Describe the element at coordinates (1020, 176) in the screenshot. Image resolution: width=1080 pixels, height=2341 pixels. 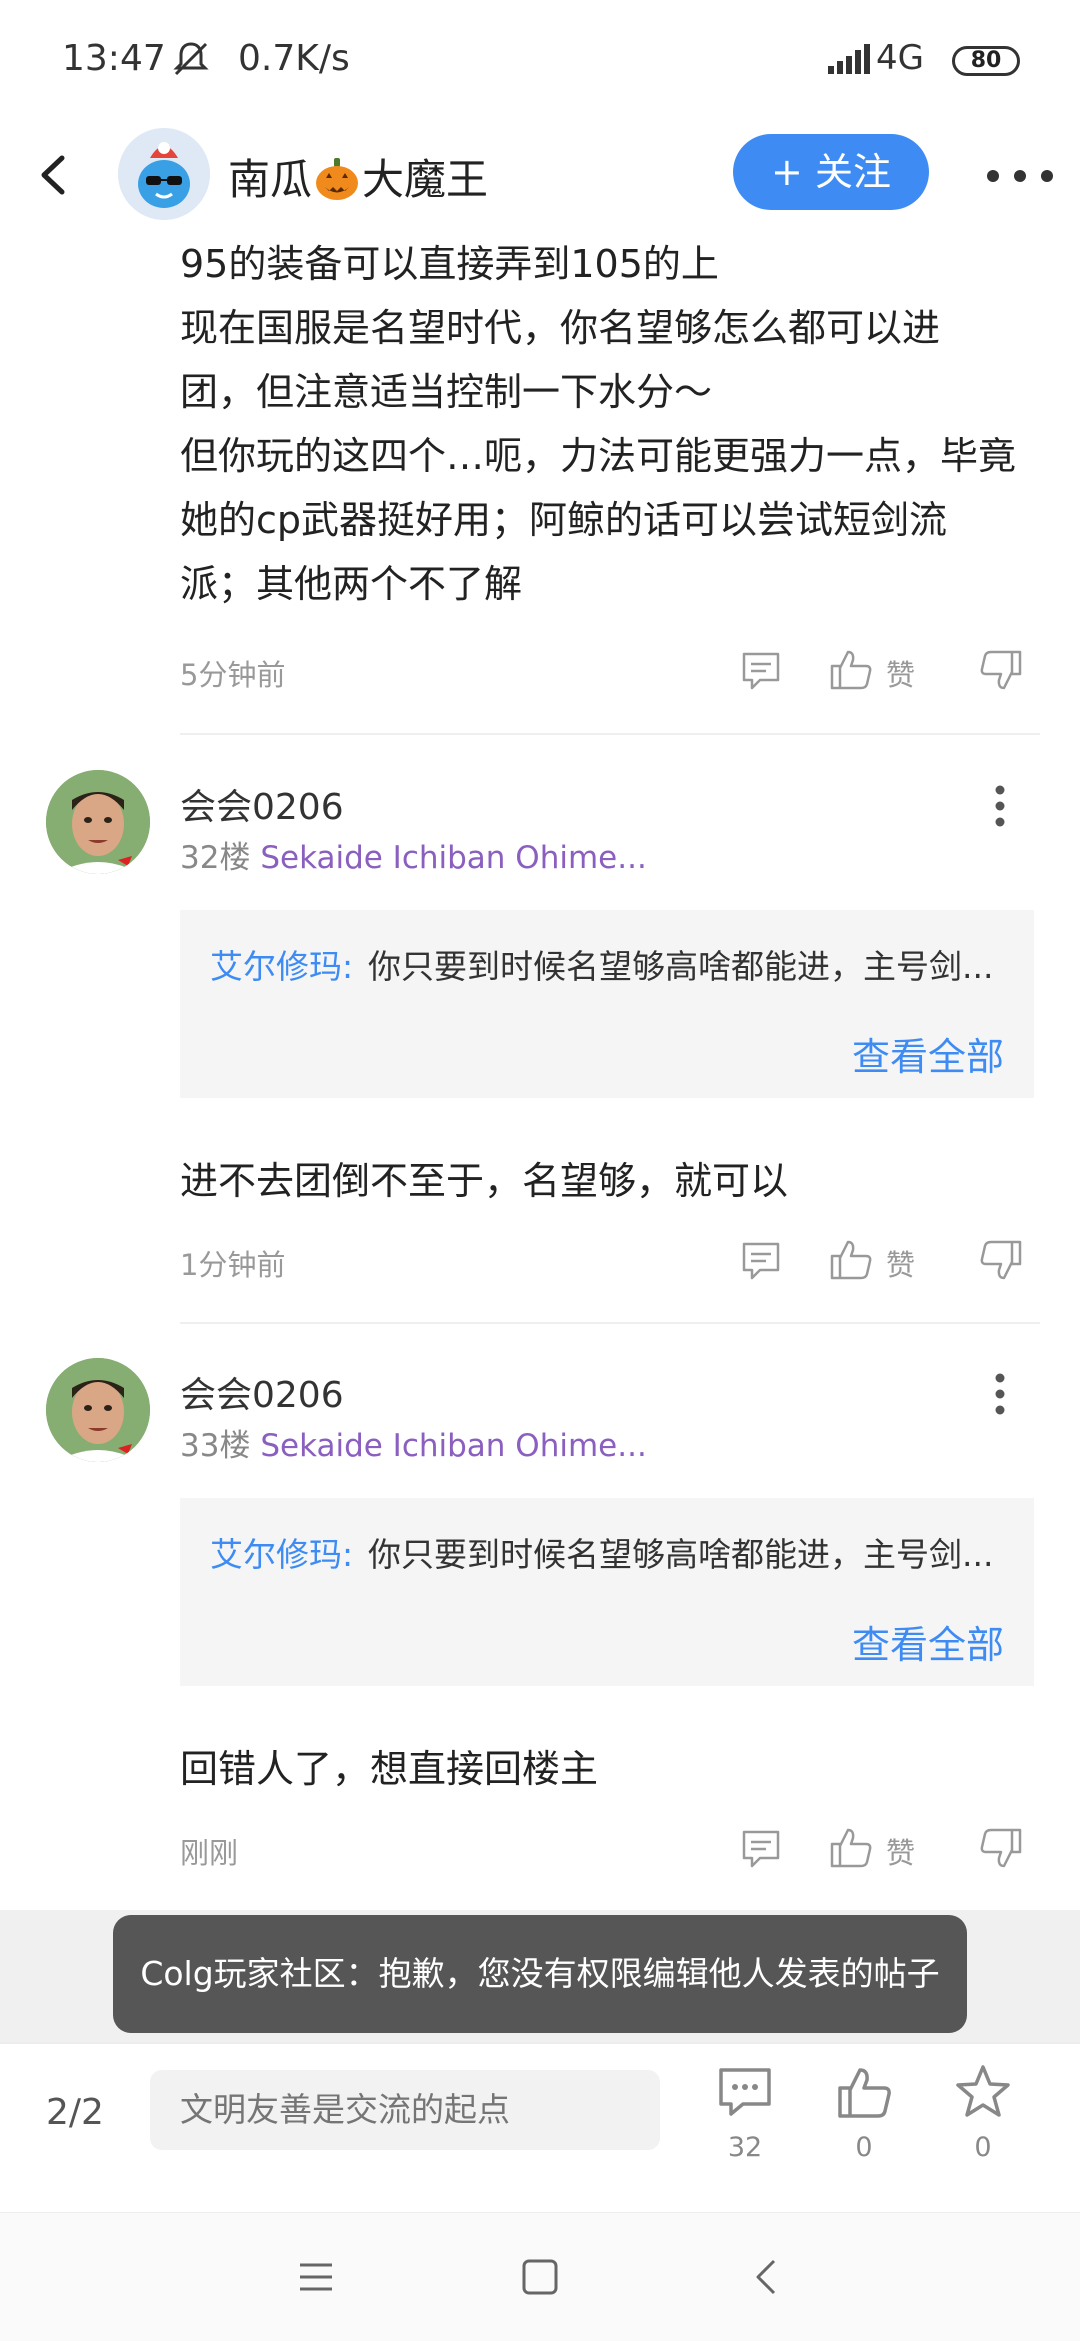
I see `more-icon` at that location.